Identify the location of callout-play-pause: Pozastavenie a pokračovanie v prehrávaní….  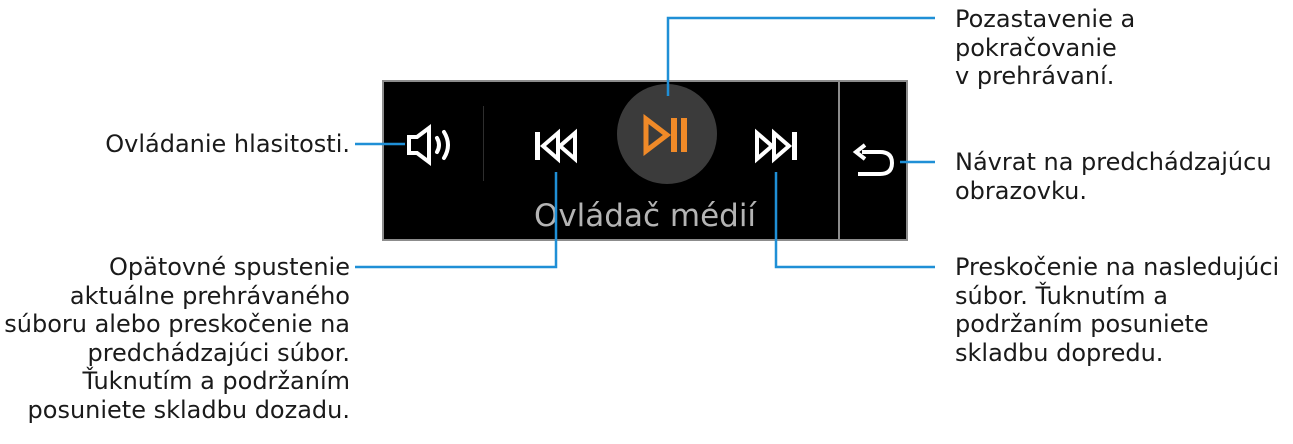
(1045, 47).